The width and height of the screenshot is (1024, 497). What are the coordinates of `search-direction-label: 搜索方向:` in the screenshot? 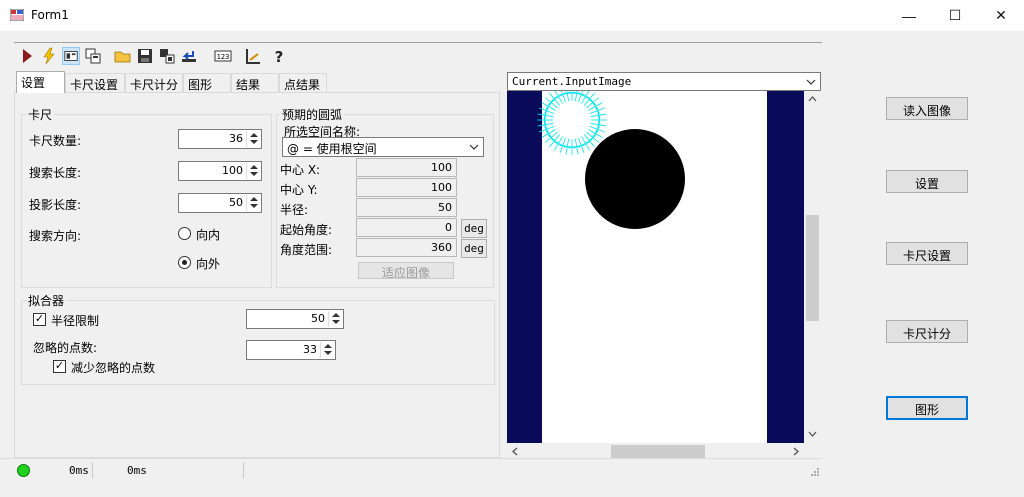 It's located at (55, 236).